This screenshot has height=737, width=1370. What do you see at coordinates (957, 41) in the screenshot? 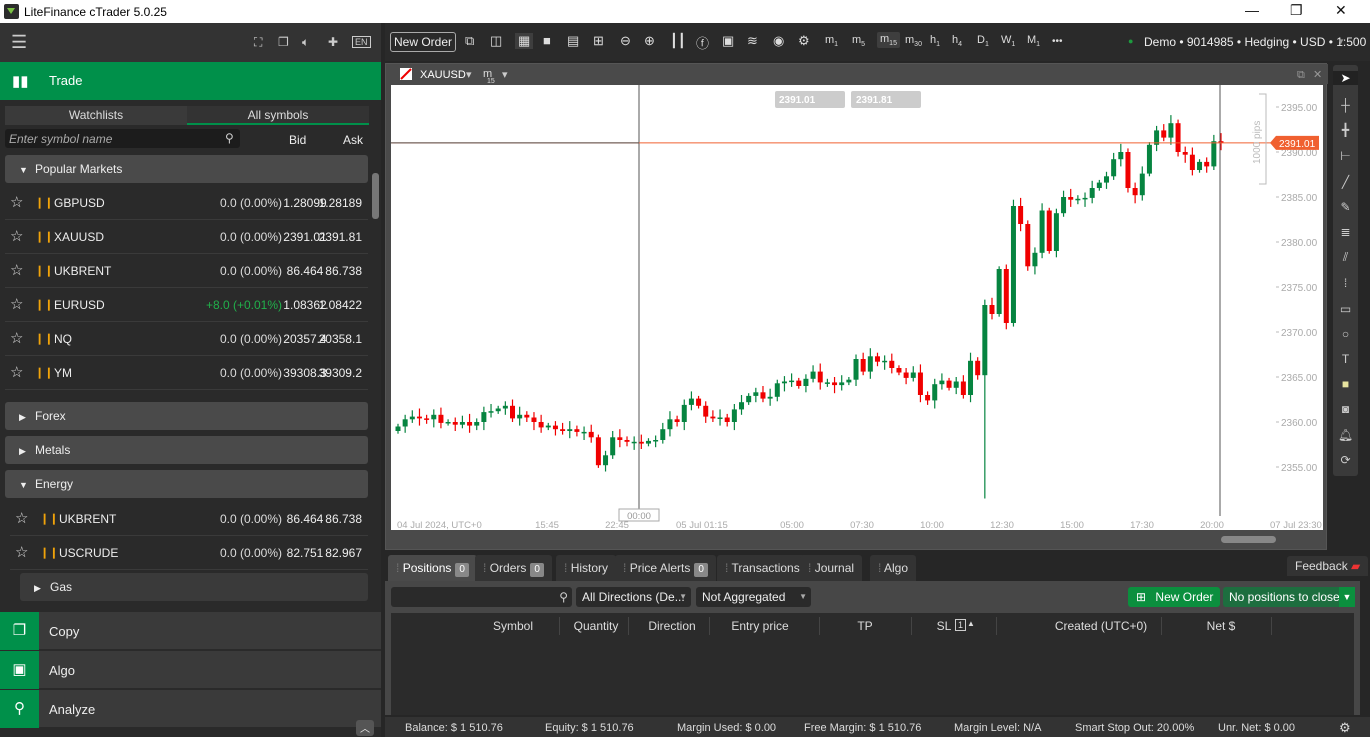
I see `timeframe-h4: h4` at bounding box center [957, 41].